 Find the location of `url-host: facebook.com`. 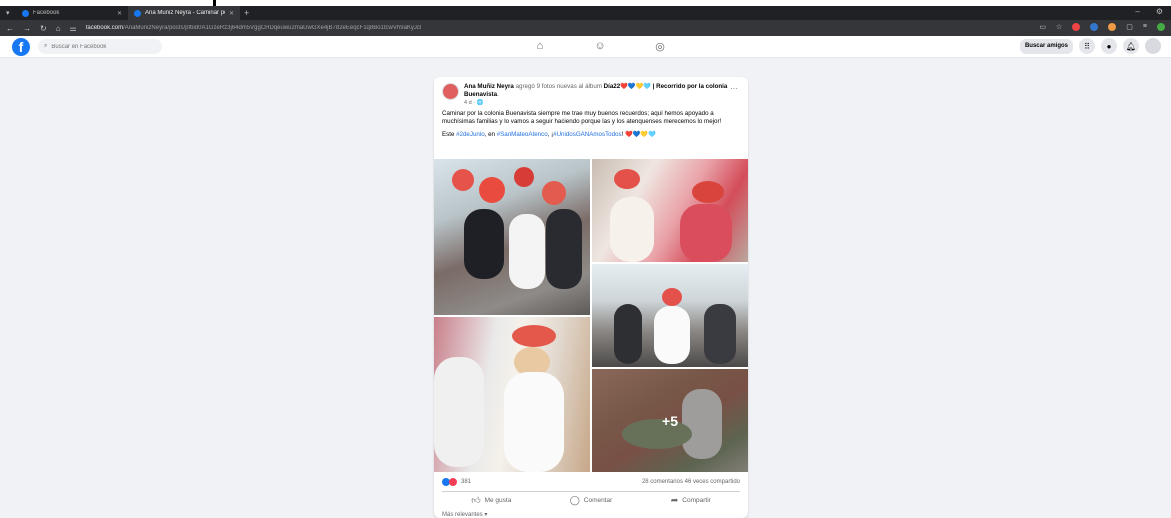

url-host: facebook.com is located at coordinates (104, 28).